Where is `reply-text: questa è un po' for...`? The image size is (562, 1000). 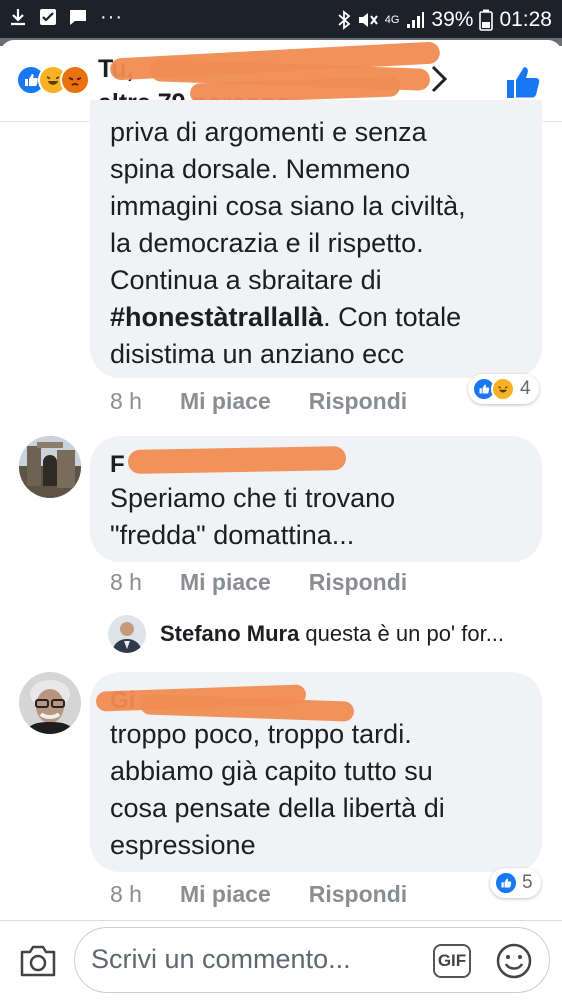 reply-text: questa è un po' for... is located at coordinates (405, 633).